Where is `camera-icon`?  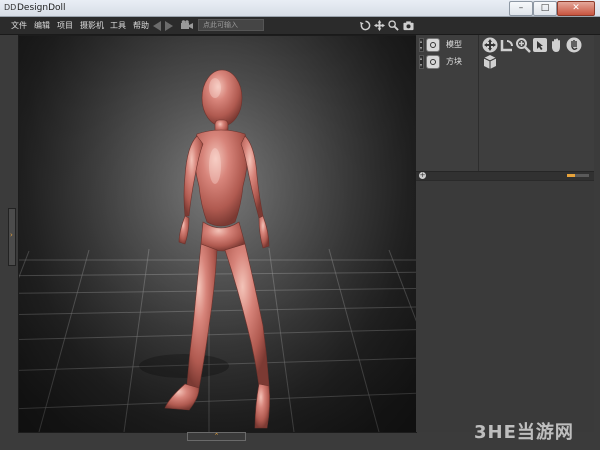 camera-icon is located at coordinates (187, 25).